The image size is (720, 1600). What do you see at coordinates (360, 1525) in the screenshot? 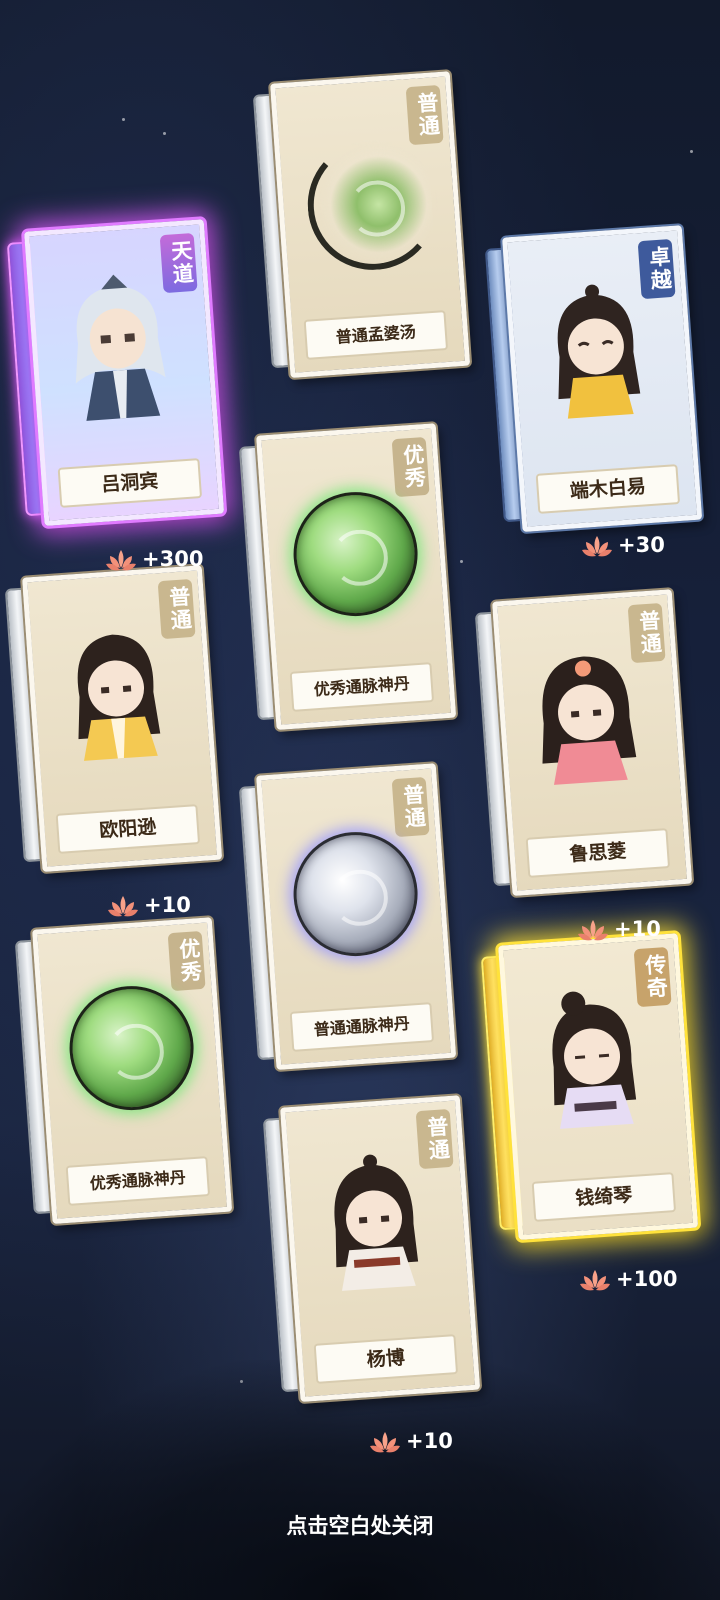
I see `close-hint: 点击空白处关闭` at bounding box center [360, 1525].